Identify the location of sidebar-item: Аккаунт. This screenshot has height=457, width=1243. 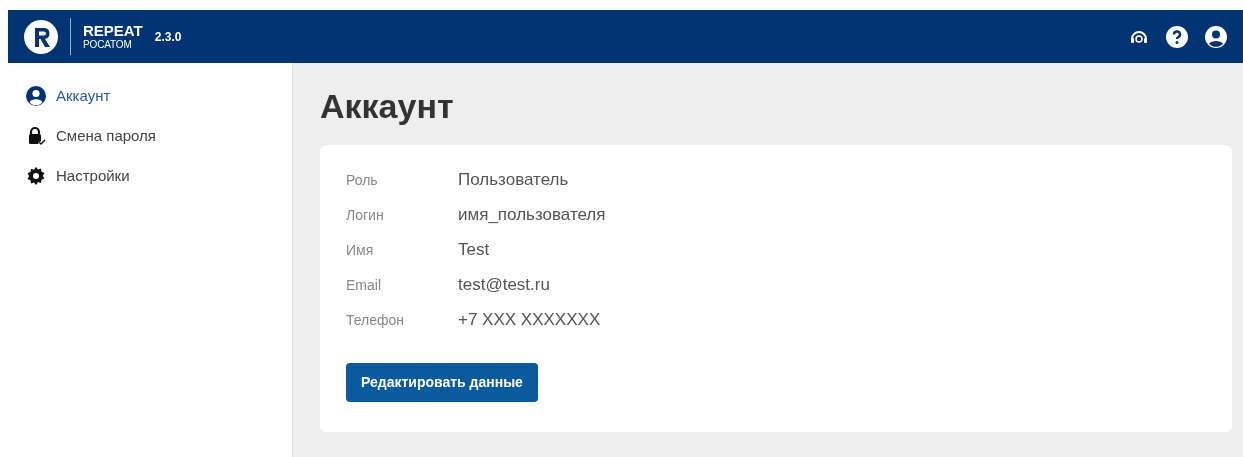
(150, 96).